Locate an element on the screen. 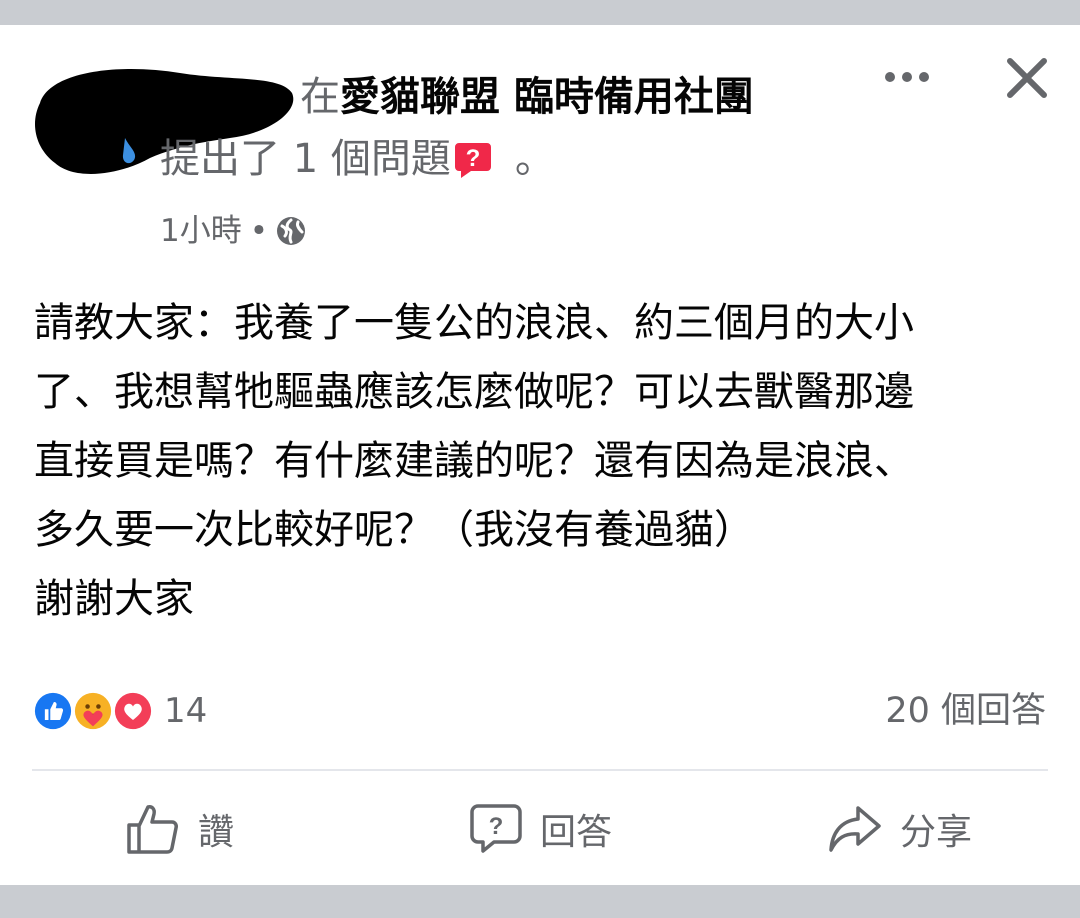 Image resolution: width=1080 pixels, height=918 pixels. post-line: 多久要一次比較好呢？（我沒有養過貓） is located at coordinates (394, 530).